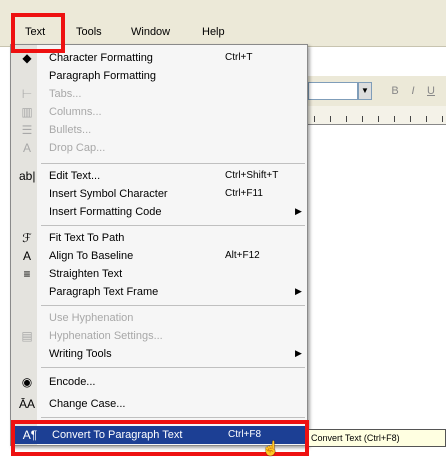 This screenshot has width=446, height=458. I want to click on character-format-icon: ◆, so click(27, 58).